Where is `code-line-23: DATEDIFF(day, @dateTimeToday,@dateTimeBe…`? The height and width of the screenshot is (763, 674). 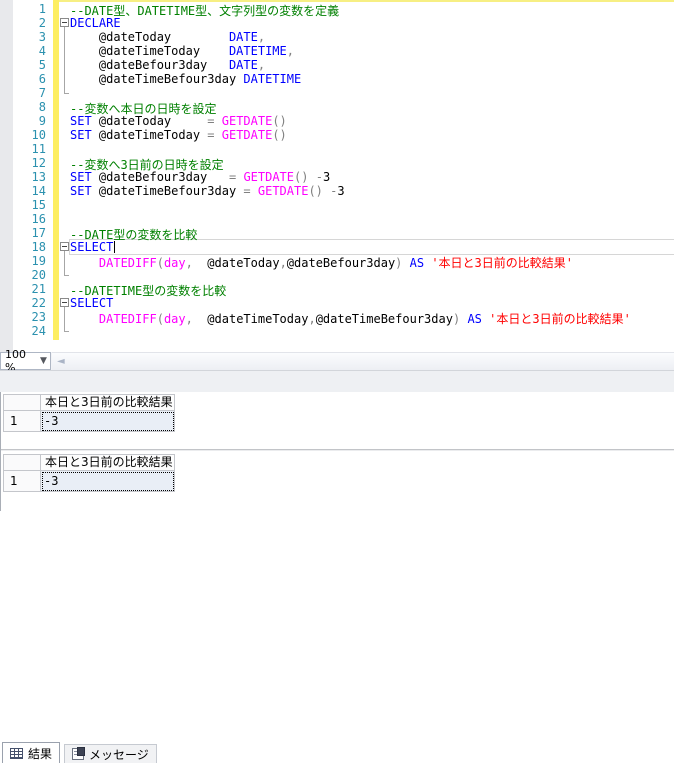
code-line-23: DATEDIFF(day, @dateTimeToday,@dateTimeBe… is located at coordinates (350, 318).